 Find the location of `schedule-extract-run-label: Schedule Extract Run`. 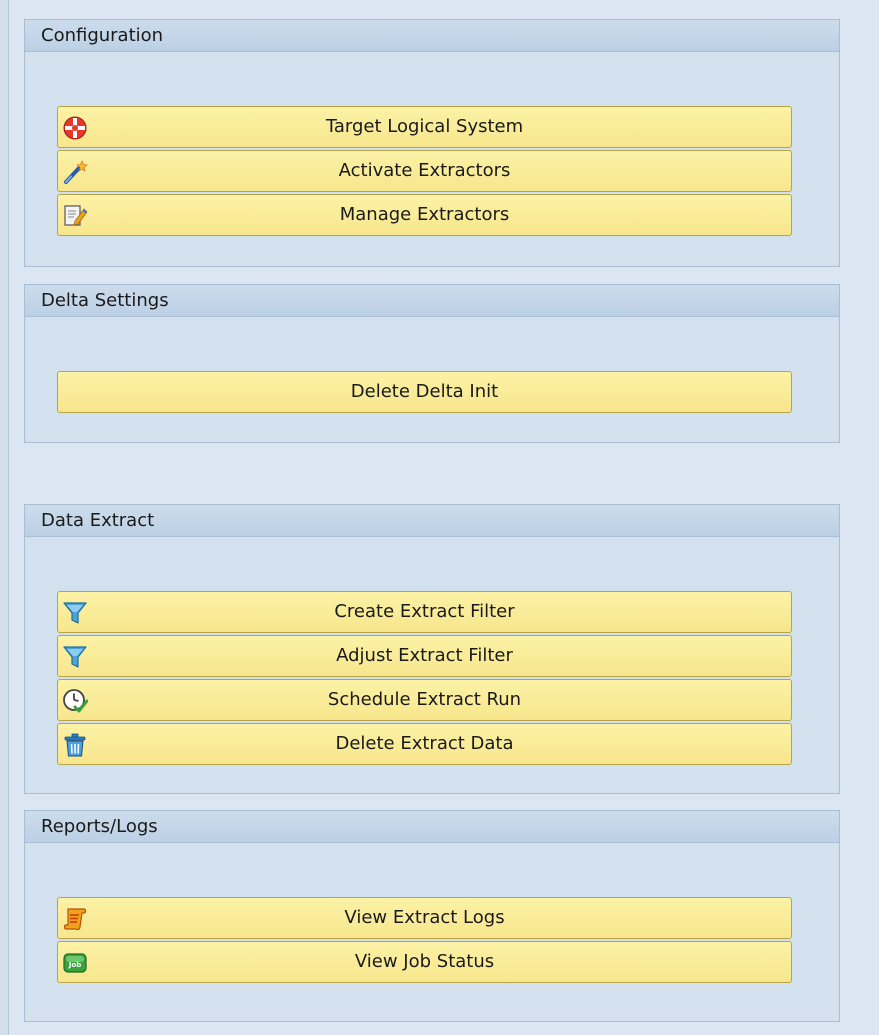

schedule-extract-run-label: Schedule Extract Run is located at coordinates (424, 699).